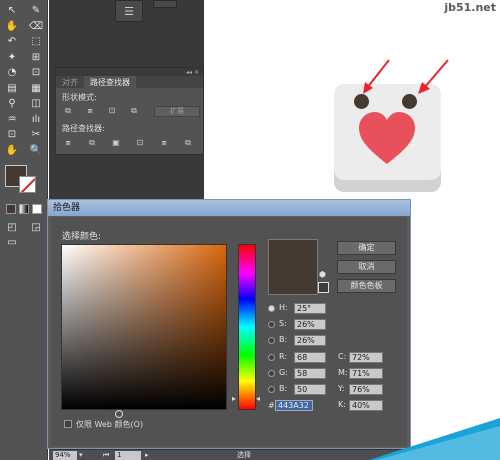 Image resolution: width=500 pixels, height=460 pixels. I want to click on tool-icon: ⬚, so click(36, 42).